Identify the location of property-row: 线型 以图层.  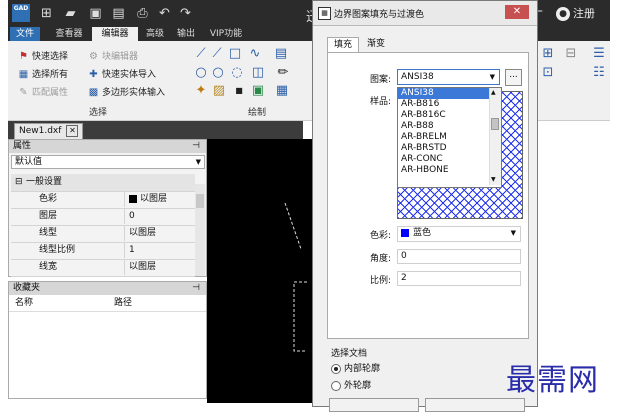
(103, 234).